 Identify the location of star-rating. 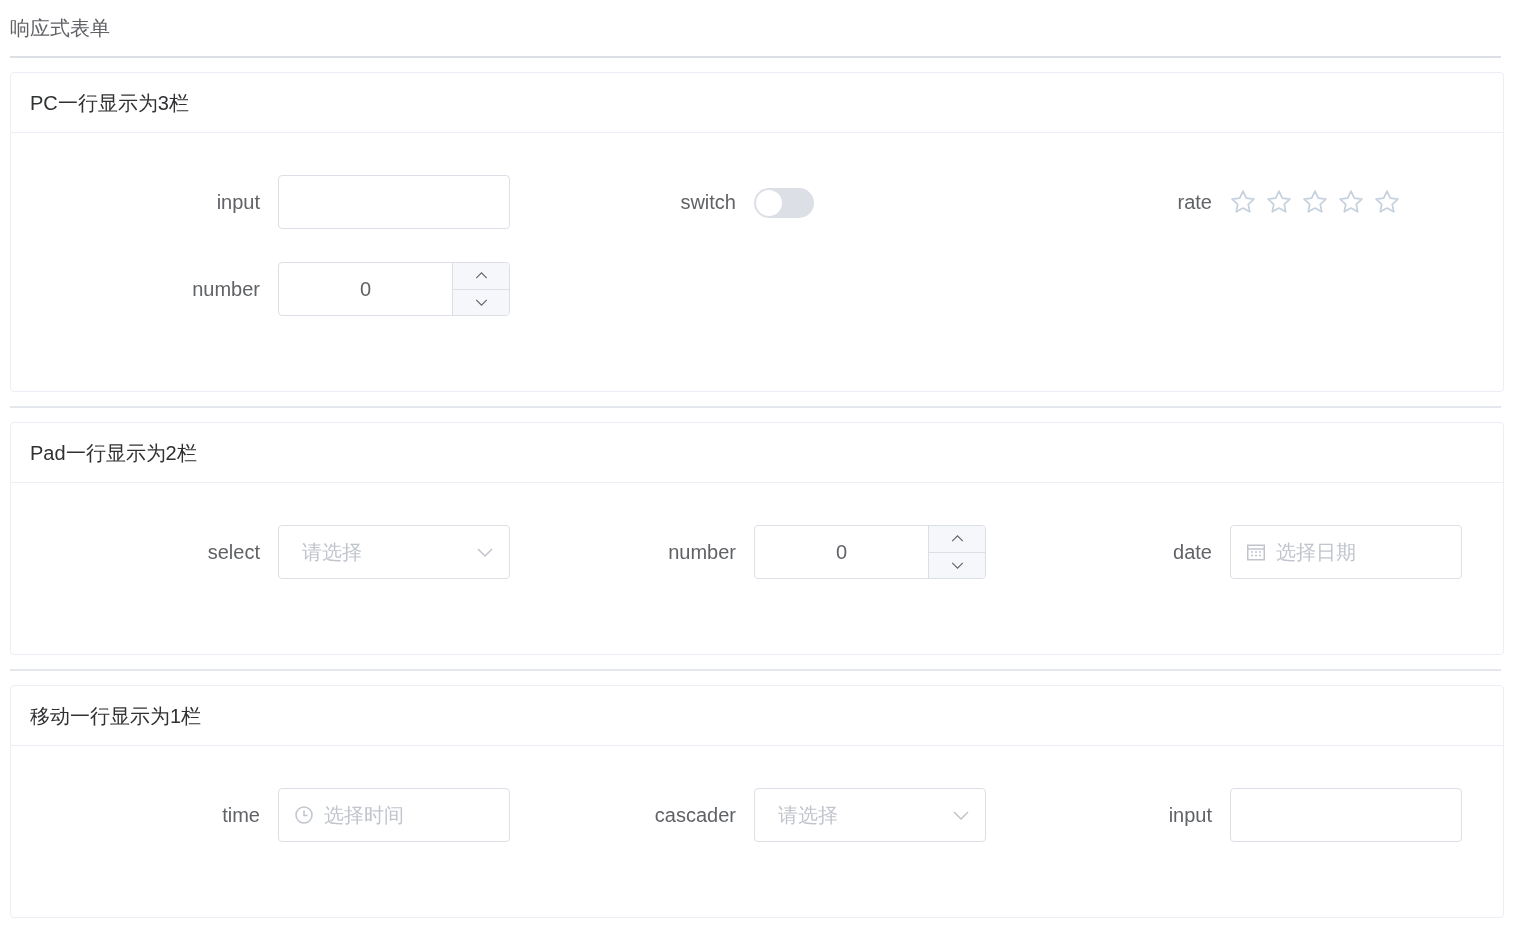
(1315, 201).